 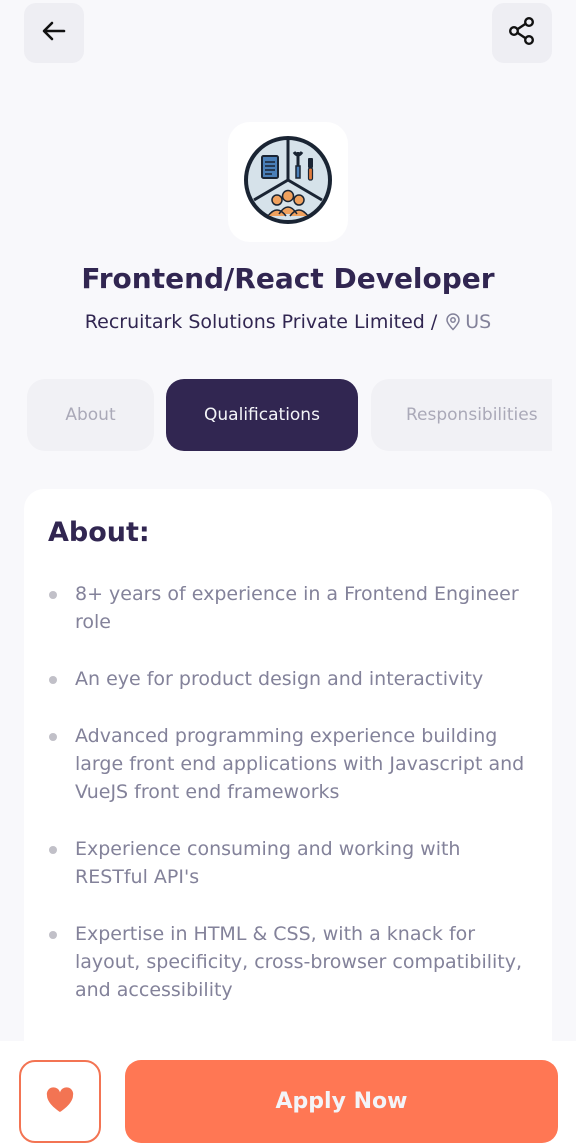 What do you see at coordinates (90, 415) in the screenshot?
I see `tab-about: About` at bounding box center [90, 415].